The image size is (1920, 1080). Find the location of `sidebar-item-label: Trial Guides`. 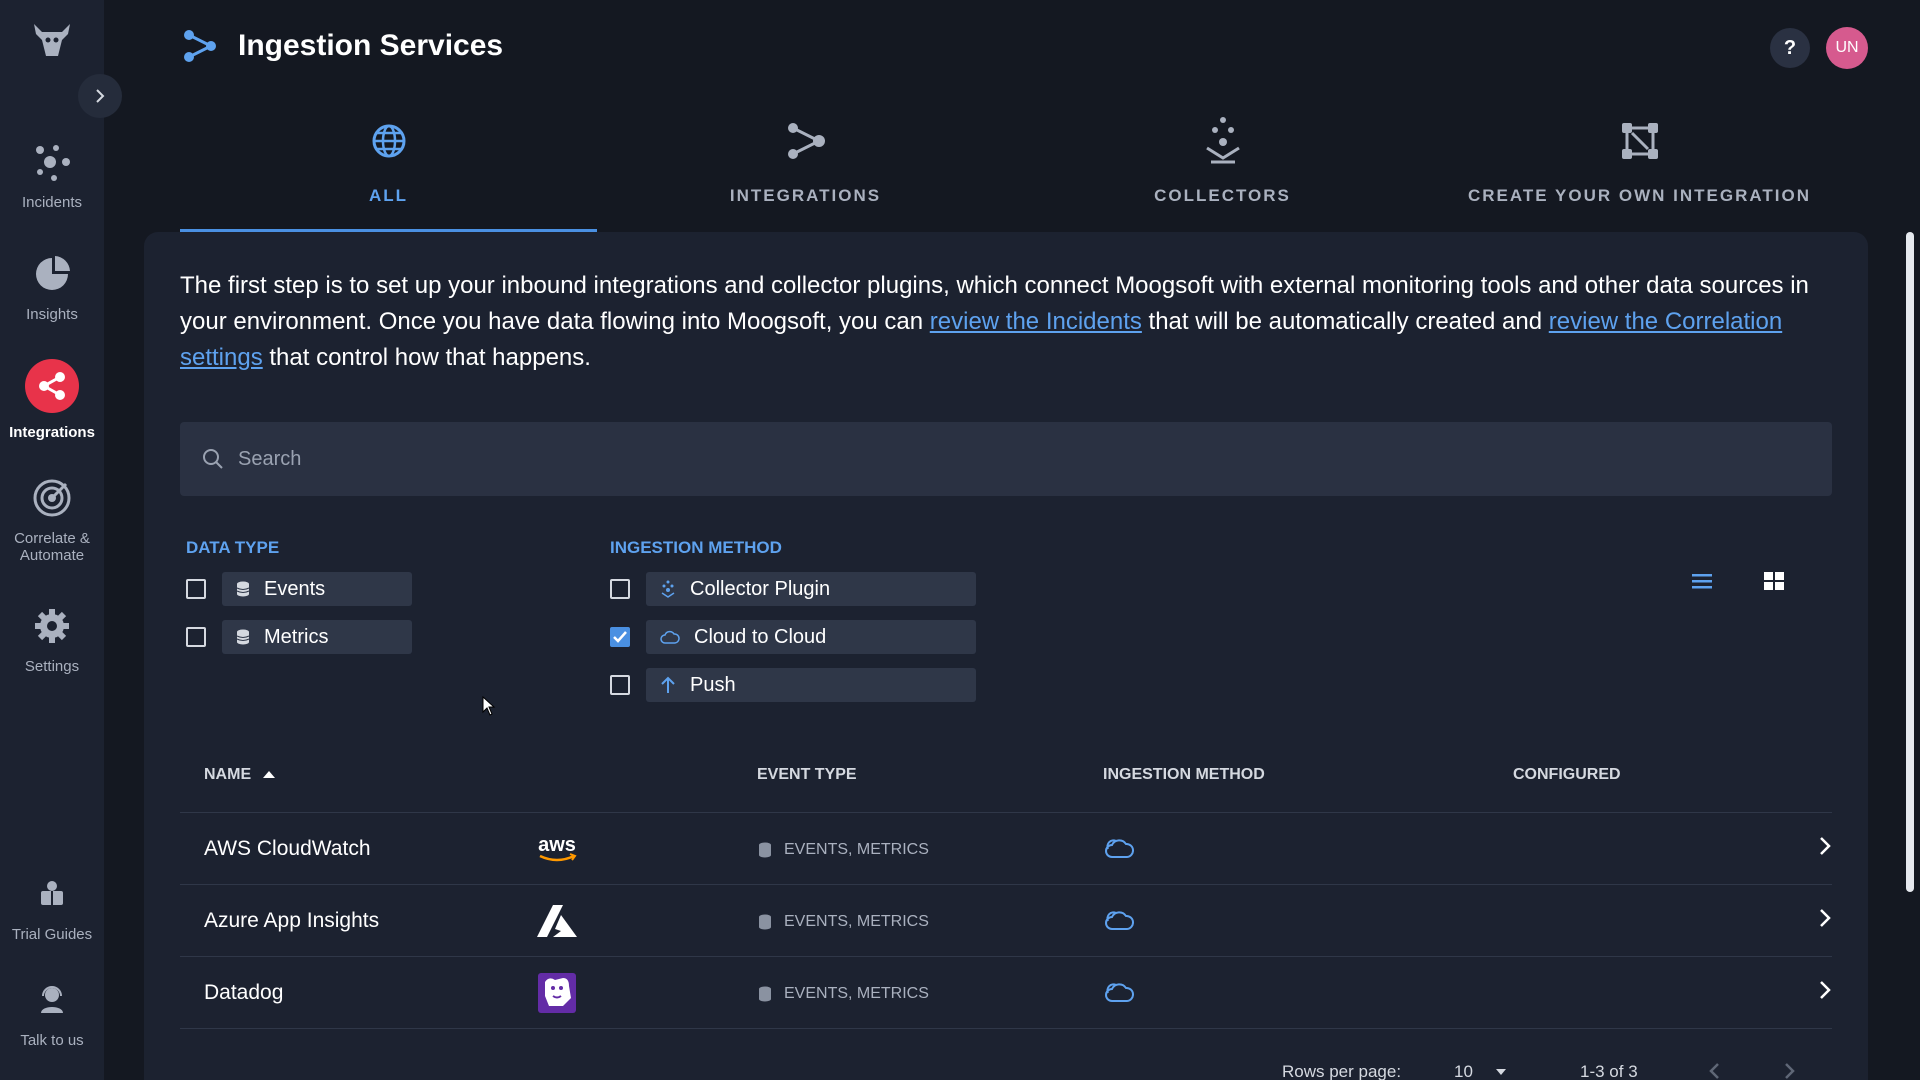

sidebar-item-label: Trial Guides is located at coordinates (52, 934).